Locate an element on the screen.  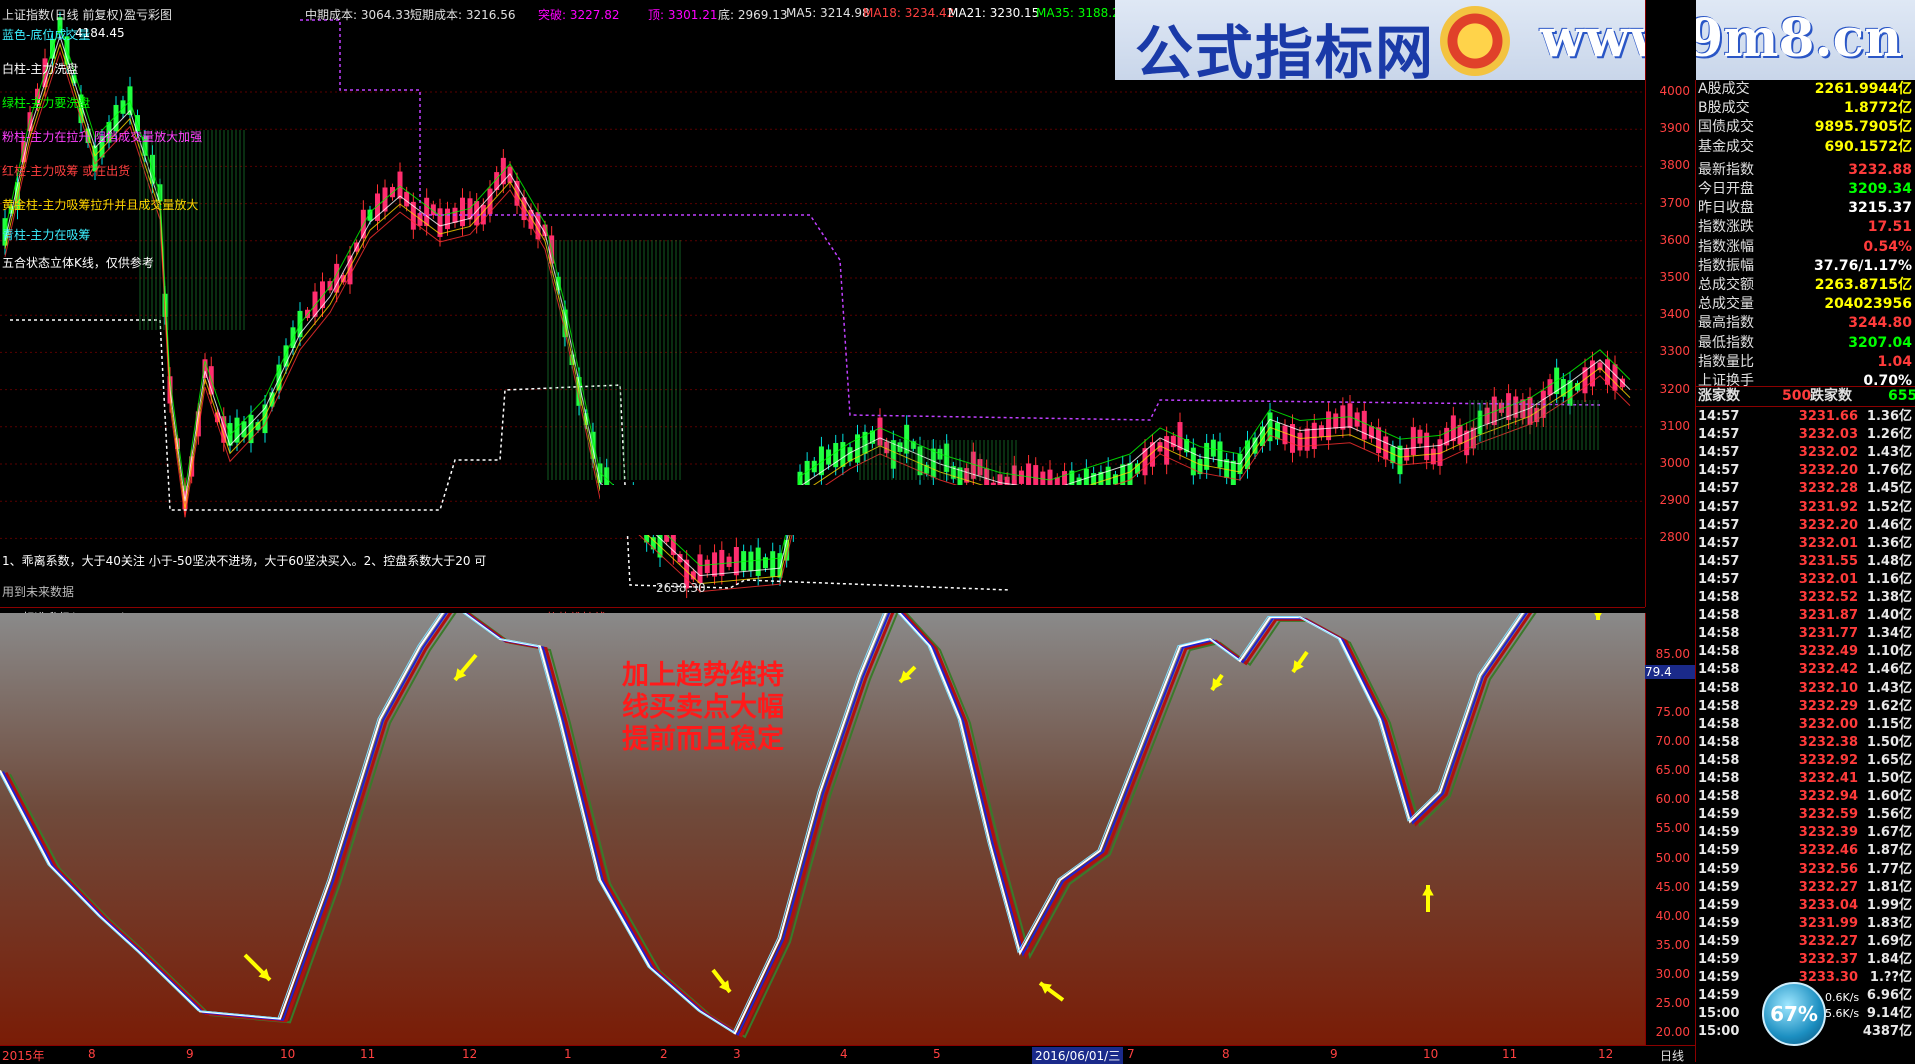
kdj-axis-label: 75.00 is located at coordinates (1672, 712).